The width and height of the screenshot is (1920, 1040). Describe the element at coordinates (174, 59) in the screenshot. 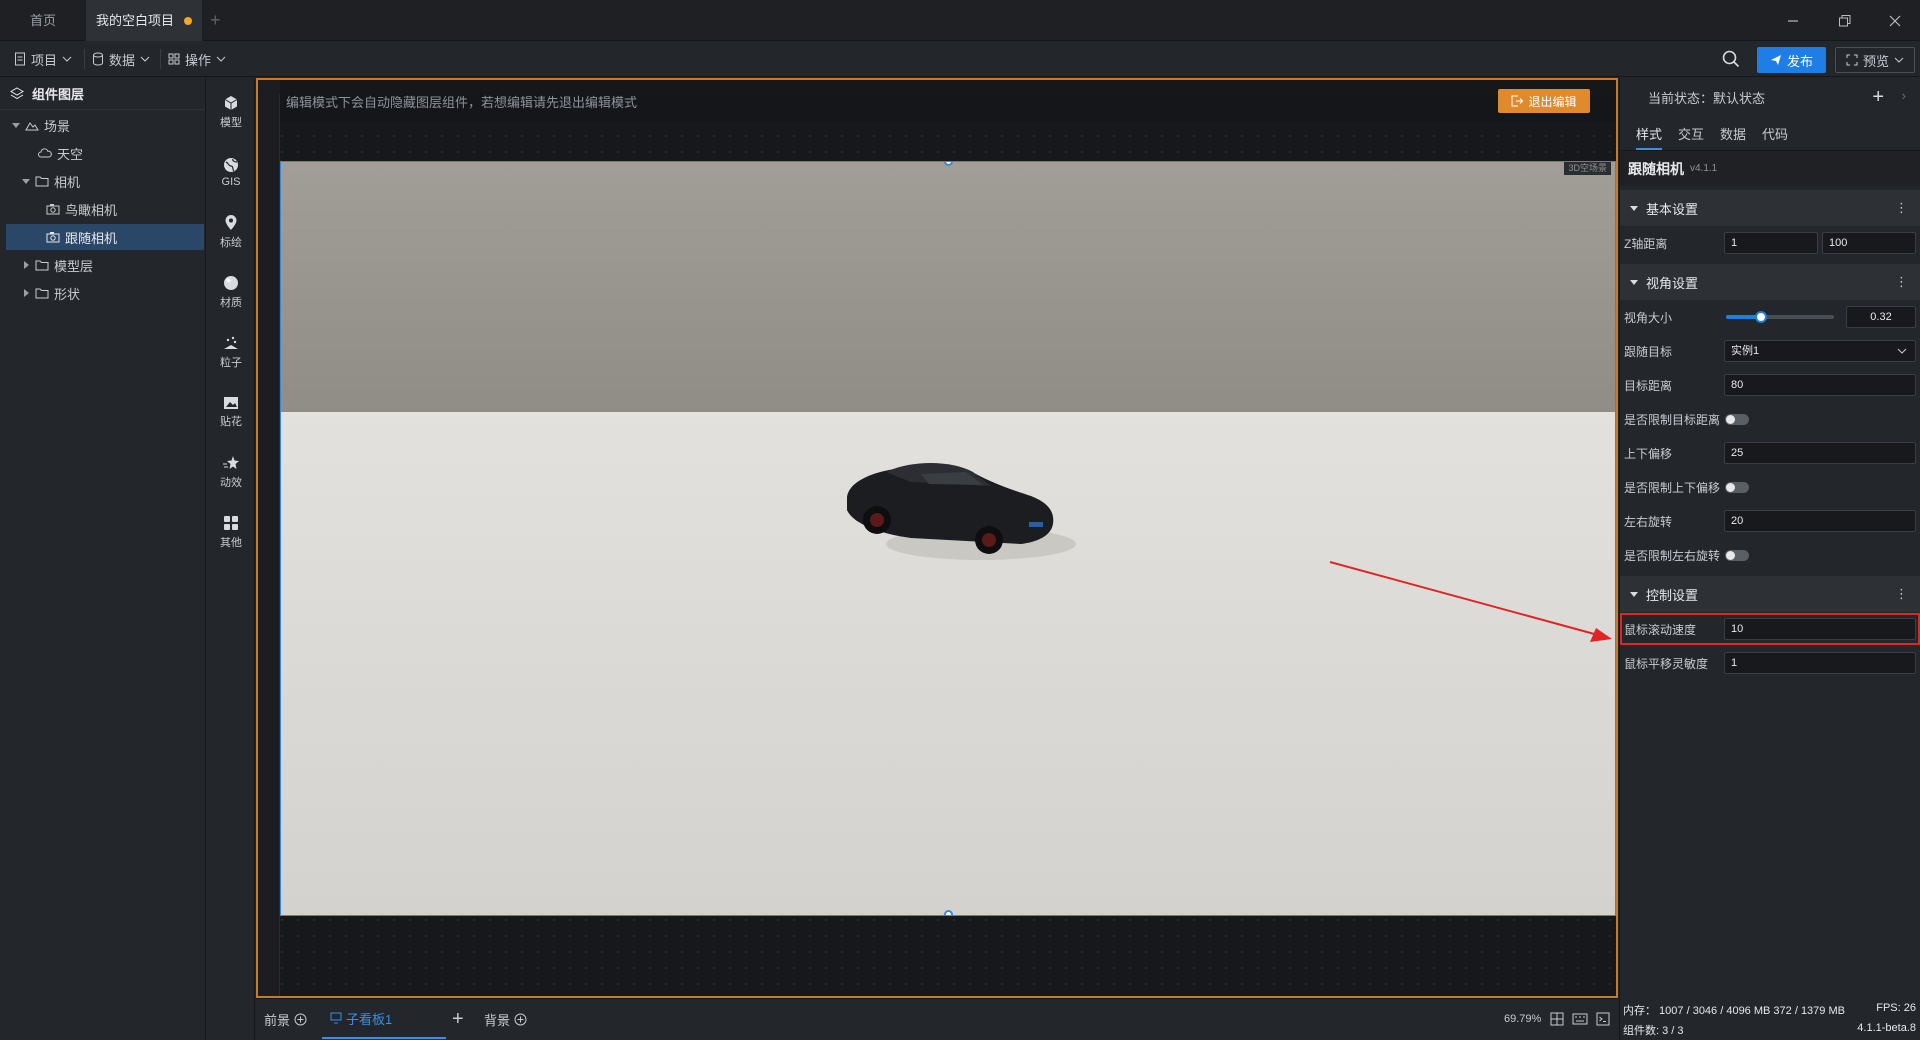

I see `grid-icon` at that location.